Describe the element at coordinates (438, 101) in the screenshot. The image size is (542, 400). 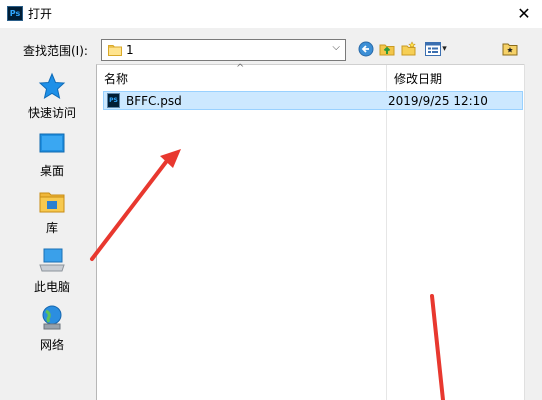
I see `file-date-modified: 2019/9/25 12:10` at that location.